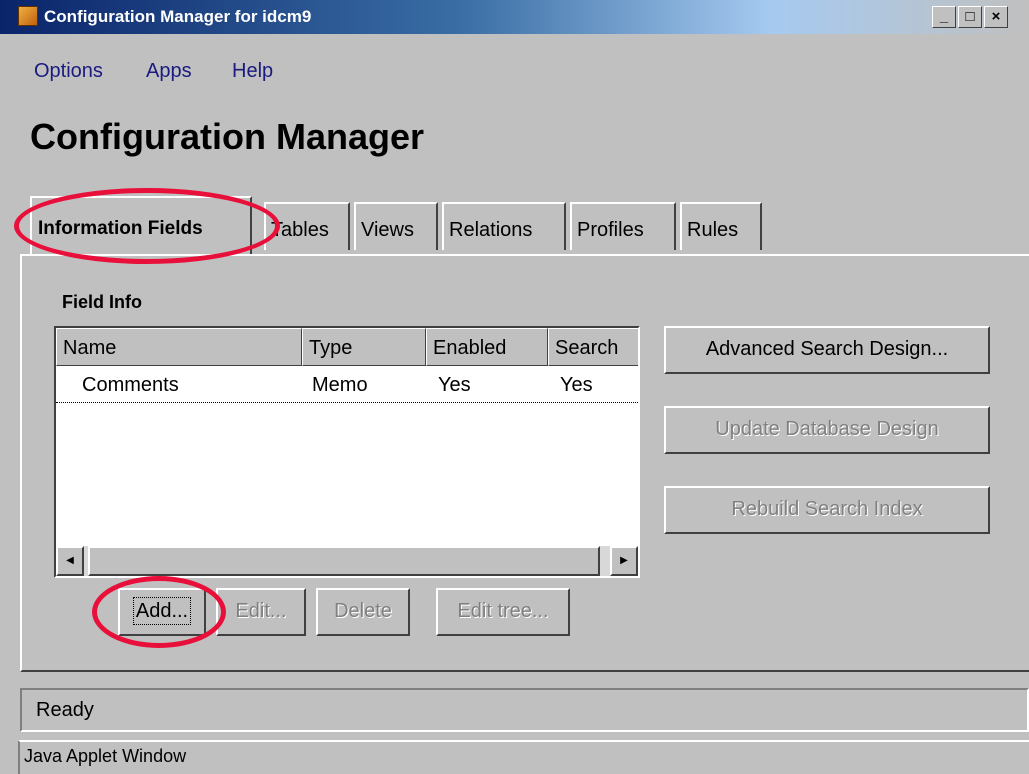  Describe the element at coordinates (593, 347) in the screenshot. I see `column-header-search: Search` at that location.